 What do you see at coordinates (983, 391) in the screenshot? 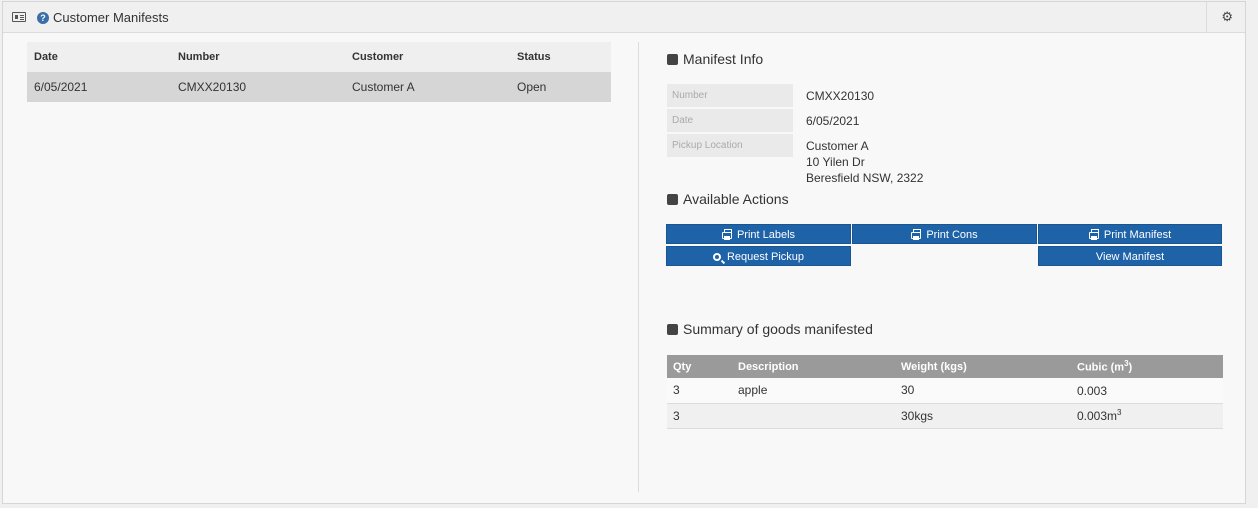
I see `cell-weight: 30` at bounding box center [983, 391].